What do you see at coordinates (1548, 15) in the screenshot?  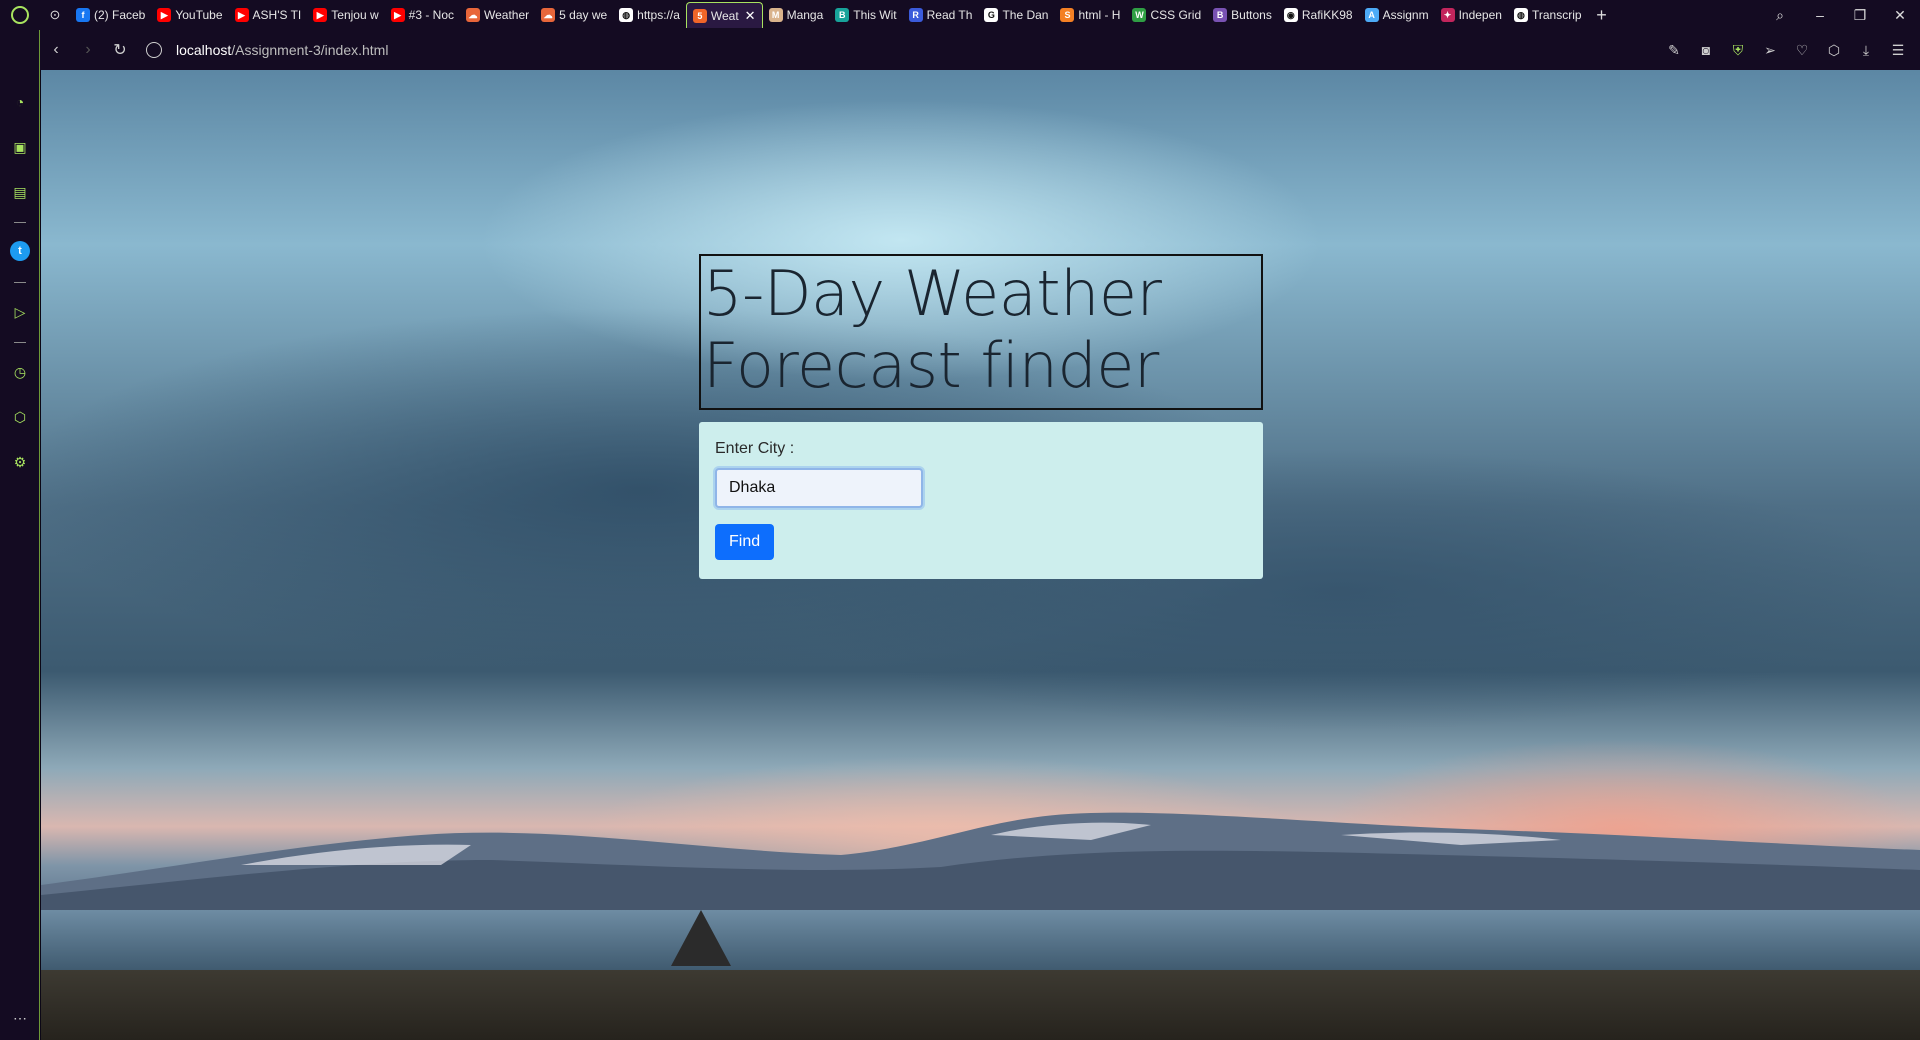 I see `tab: ◍ Transcrip` at bounding box center [1548, 15].